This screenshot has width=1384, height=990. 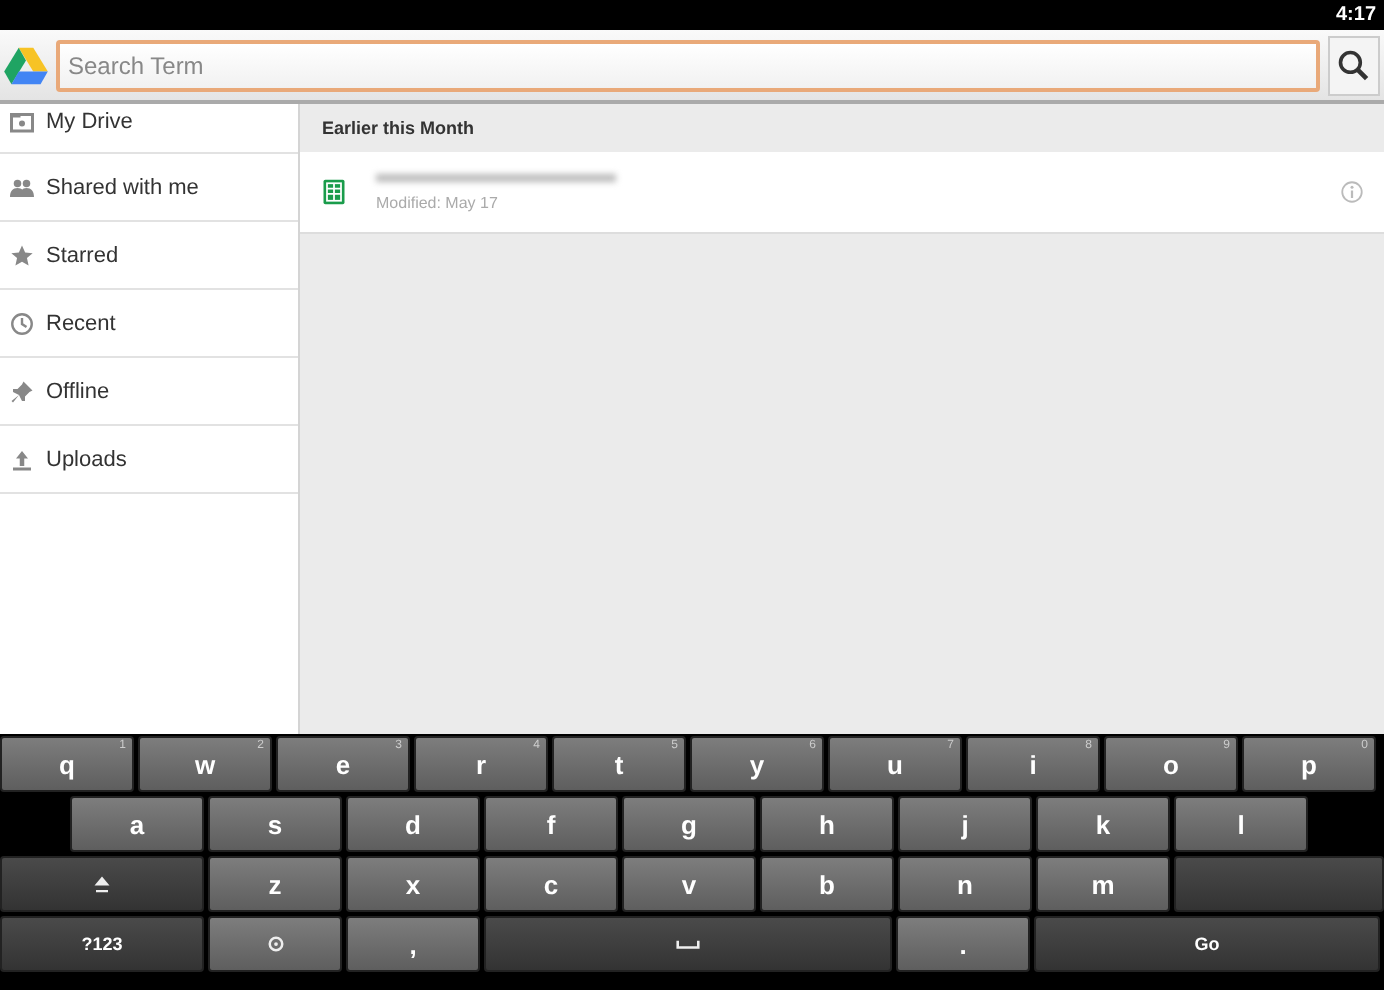 What do you see at coordinates (688, 65) in the screenshot?
I see `search-field: Search Term` at bounding box center [688, 65].